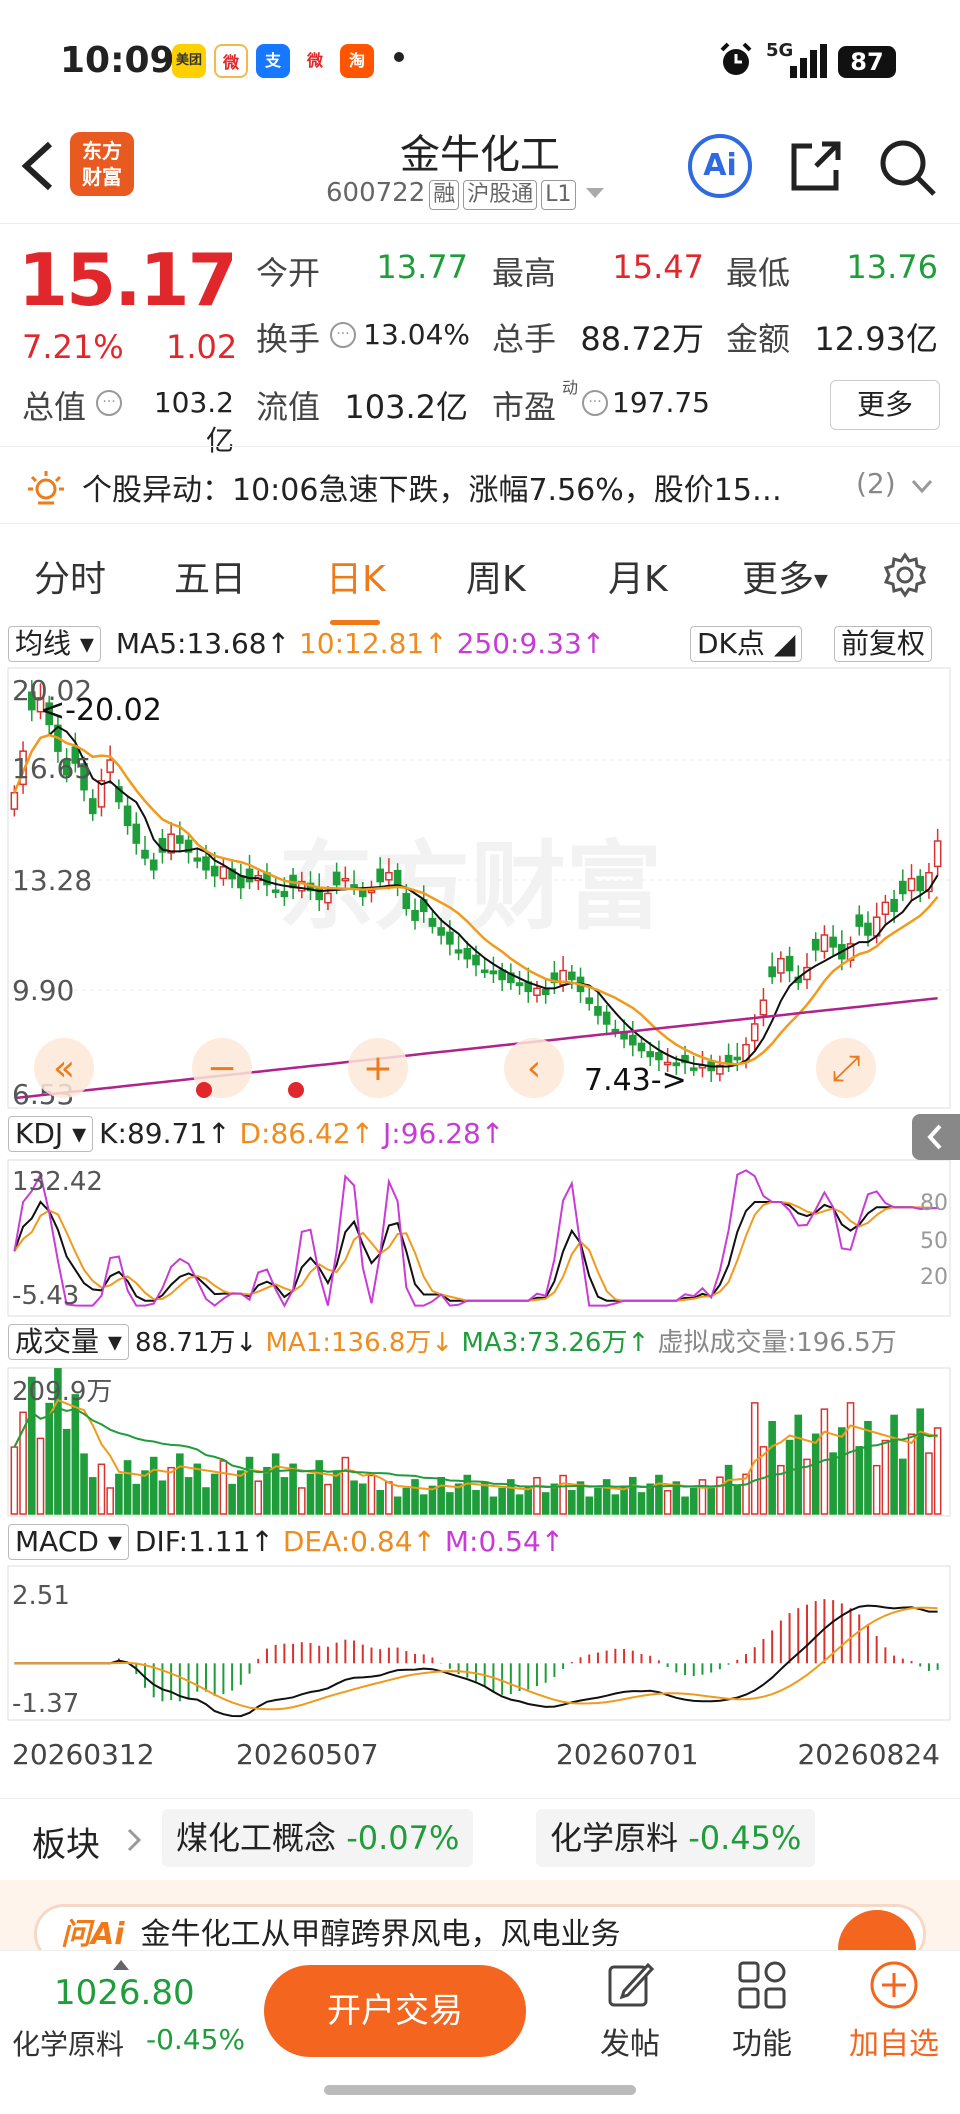 The height and width of the screenshot is (2114, 960). Describe the element at coordinates (70, 576) in the screenshot. I see `tab-intraday: 分时` at that location.